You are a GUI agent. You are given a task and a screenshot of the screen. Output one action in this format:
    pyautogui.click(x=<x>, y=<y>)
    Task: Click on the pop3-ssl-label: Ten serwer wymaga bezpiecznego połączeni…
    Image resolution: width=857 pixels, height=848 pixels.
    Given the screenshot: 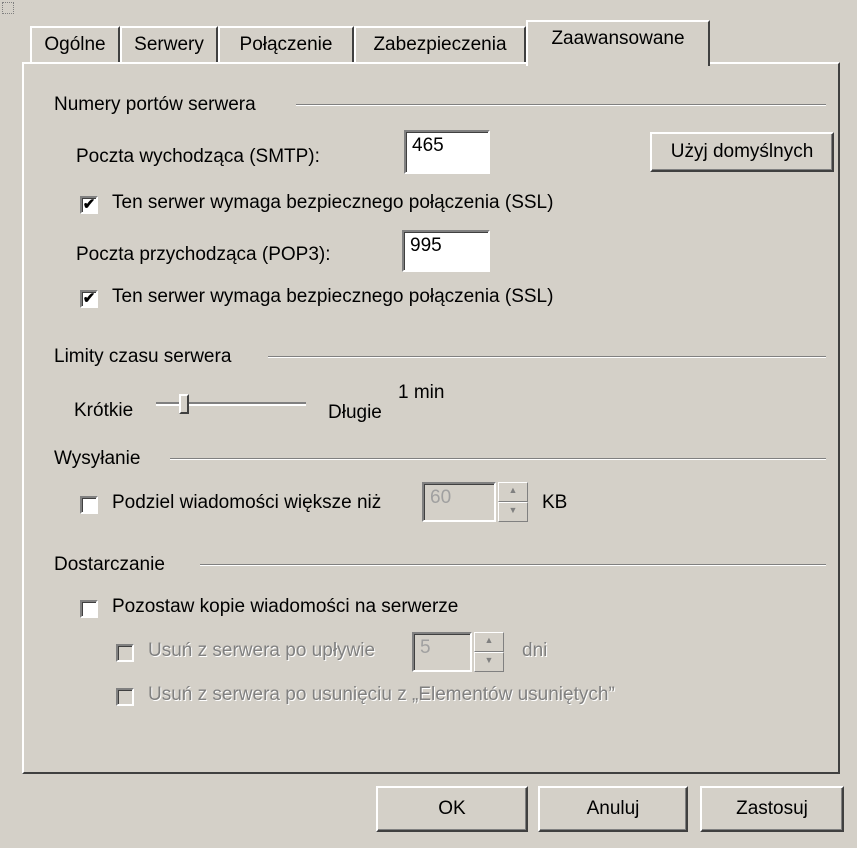 What is the action you would take?
    pyautogui.click(x=333, y=296)
    